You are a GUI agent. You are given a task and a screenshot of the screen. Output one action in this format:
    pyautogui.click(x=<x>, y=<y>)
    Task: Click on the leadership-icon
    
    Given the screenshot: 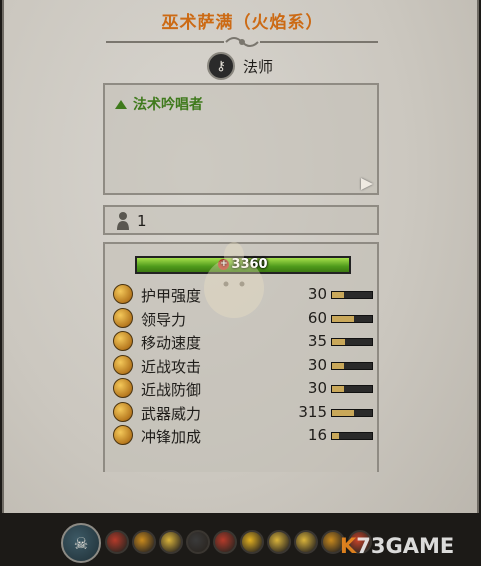 What is the action you would take?
    pyautogui.click(x=123, y=317)
    